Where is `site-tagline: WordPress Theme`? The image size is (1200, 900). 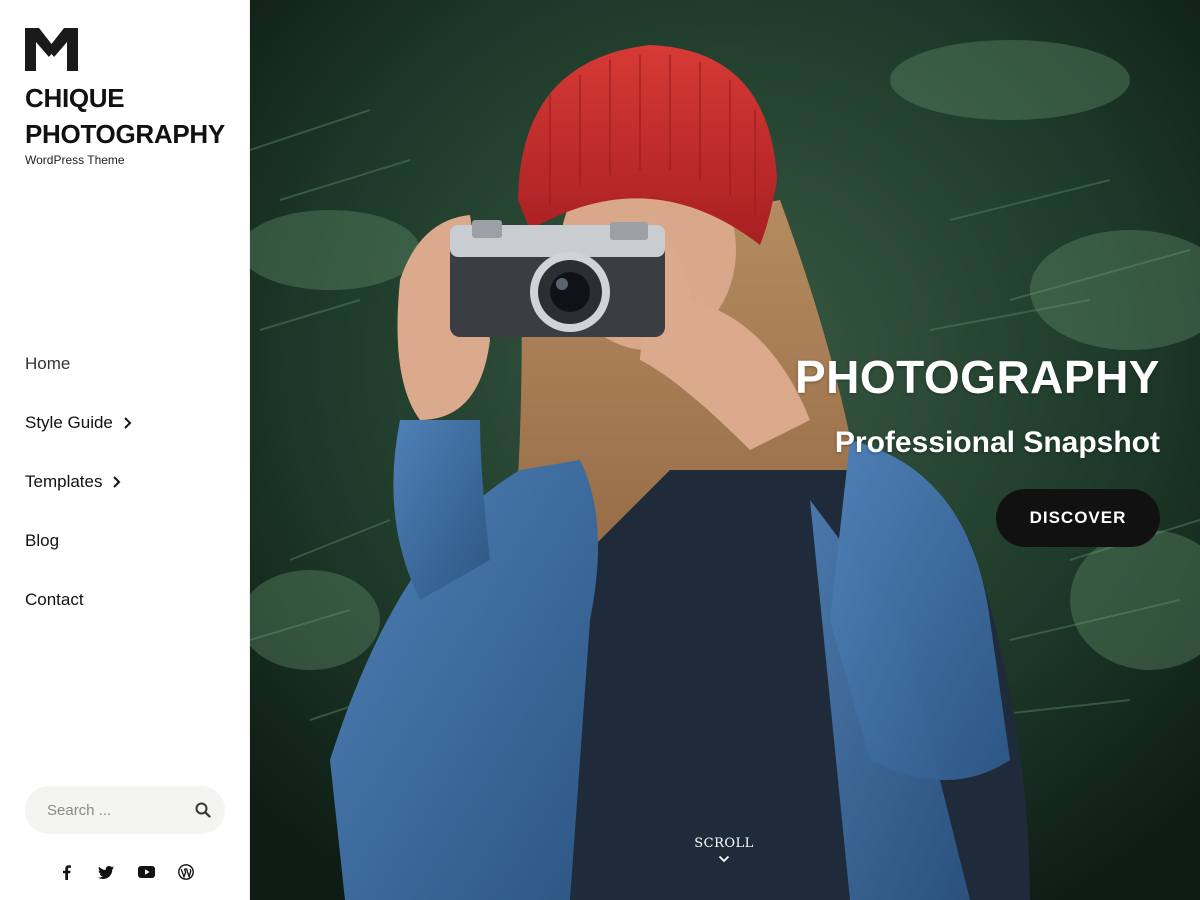 site-tagline: WordPress Theme is located at coordinates (75, 160).